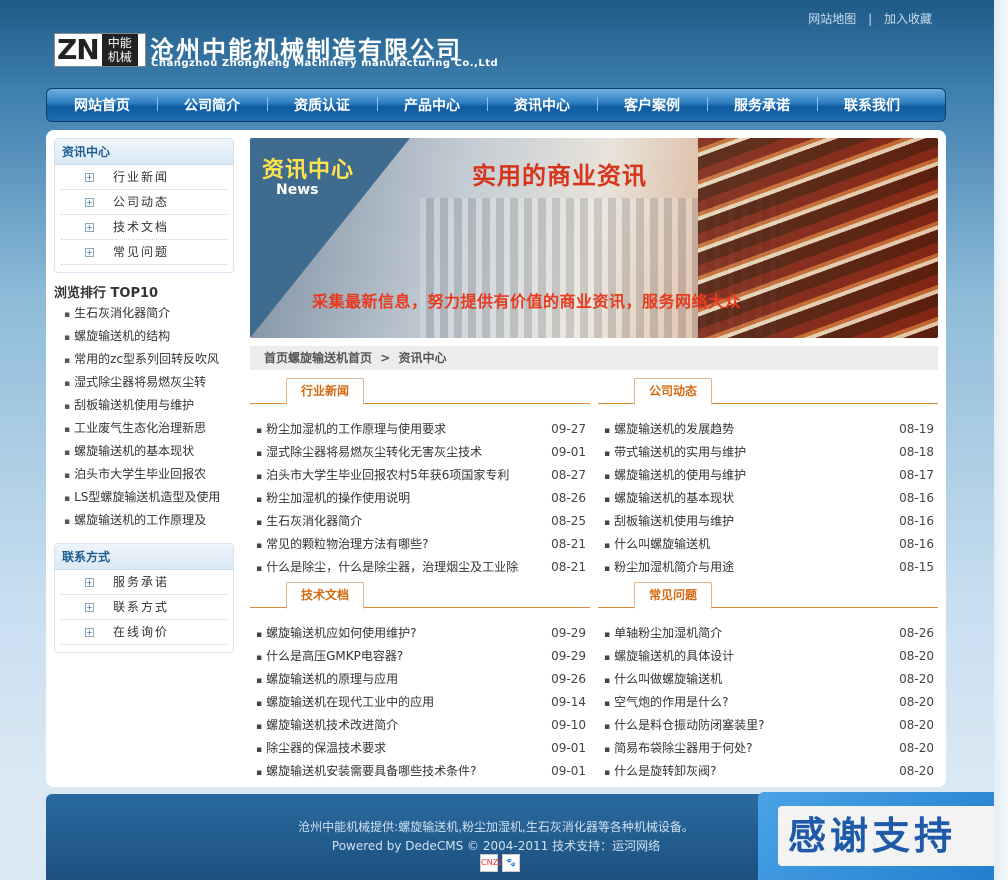 This screenshot has height=880, width=1008. What do you see at coordinates (684, 725) in the screenshot?
I see `news-title: 什么是料仓振动防闭塞装里?` at bounding box center [684, 725].